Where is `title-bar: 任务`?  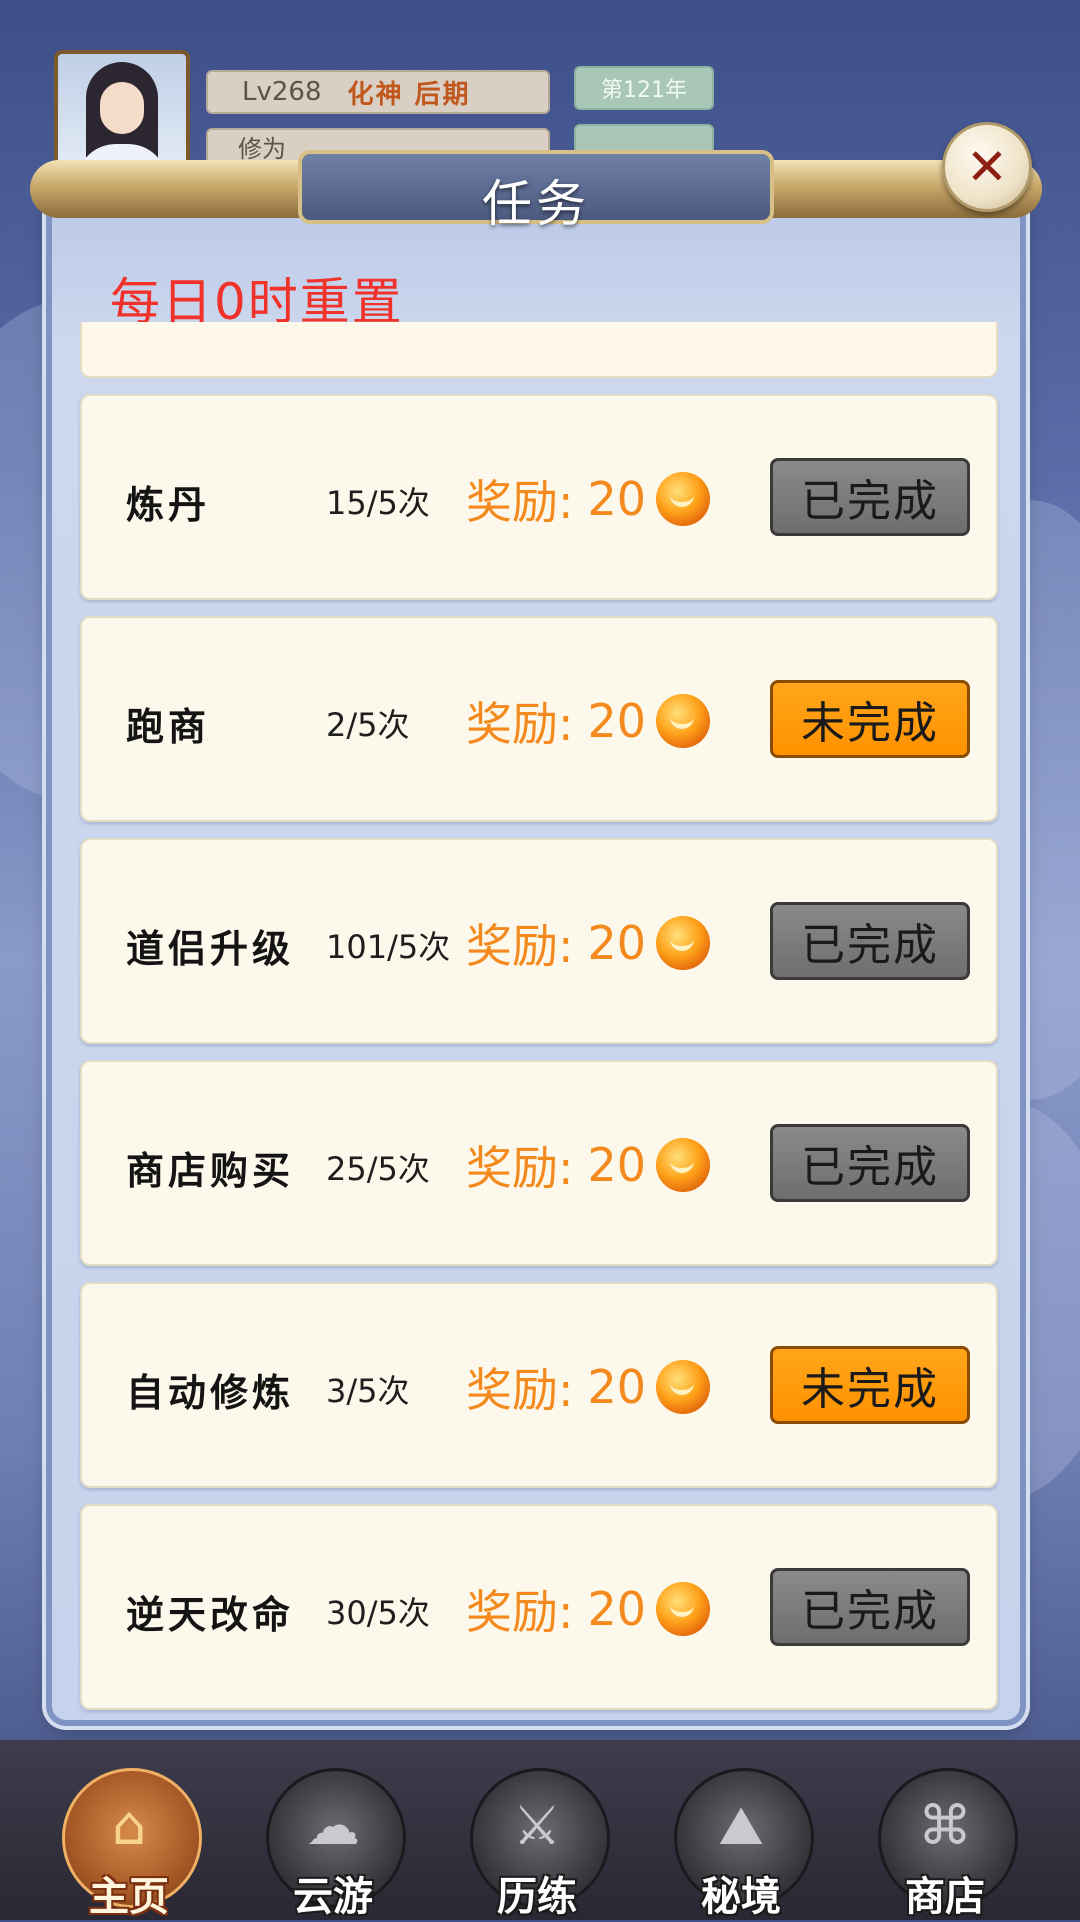 title-bar: 任务 is located at coordinates (536, 191).